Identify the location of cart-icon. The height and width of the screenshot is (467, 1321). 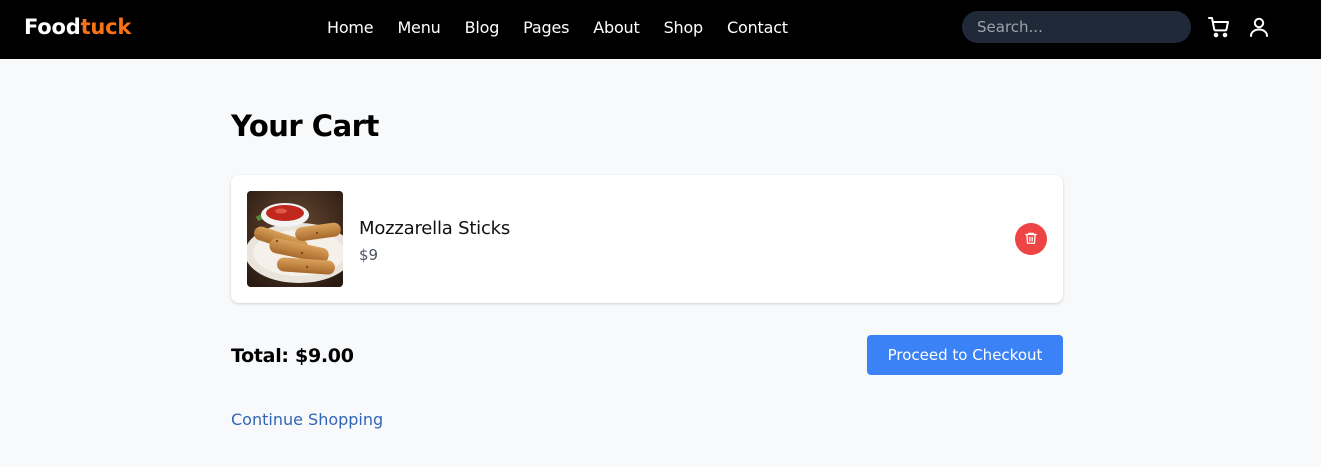
(1219, 27).